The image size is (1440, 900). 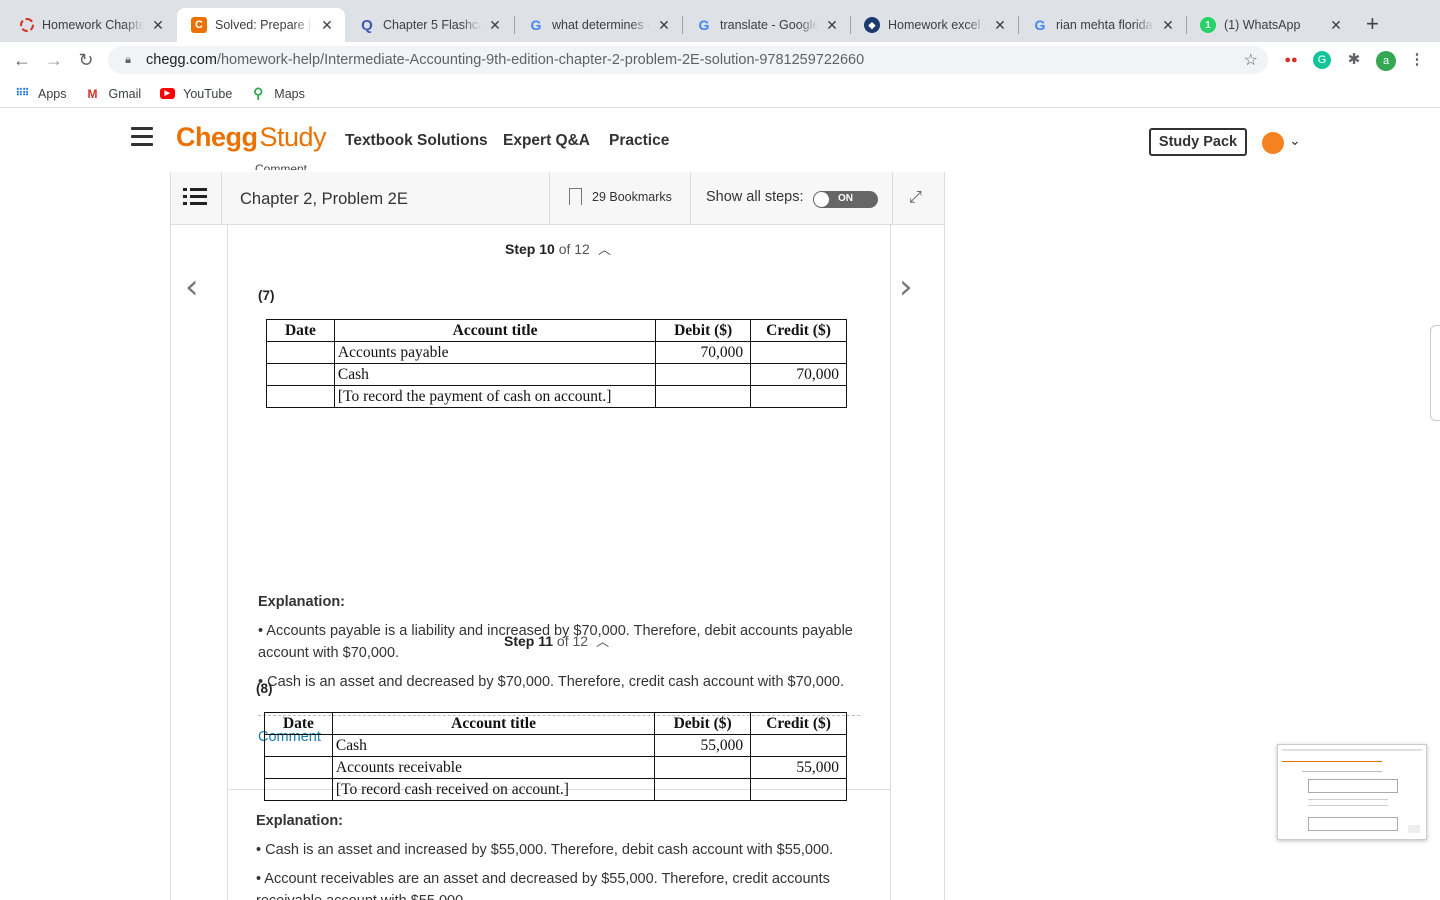 I want to click on bookmark-youtube: ▶ YouTube, so click(x=195, y=94).